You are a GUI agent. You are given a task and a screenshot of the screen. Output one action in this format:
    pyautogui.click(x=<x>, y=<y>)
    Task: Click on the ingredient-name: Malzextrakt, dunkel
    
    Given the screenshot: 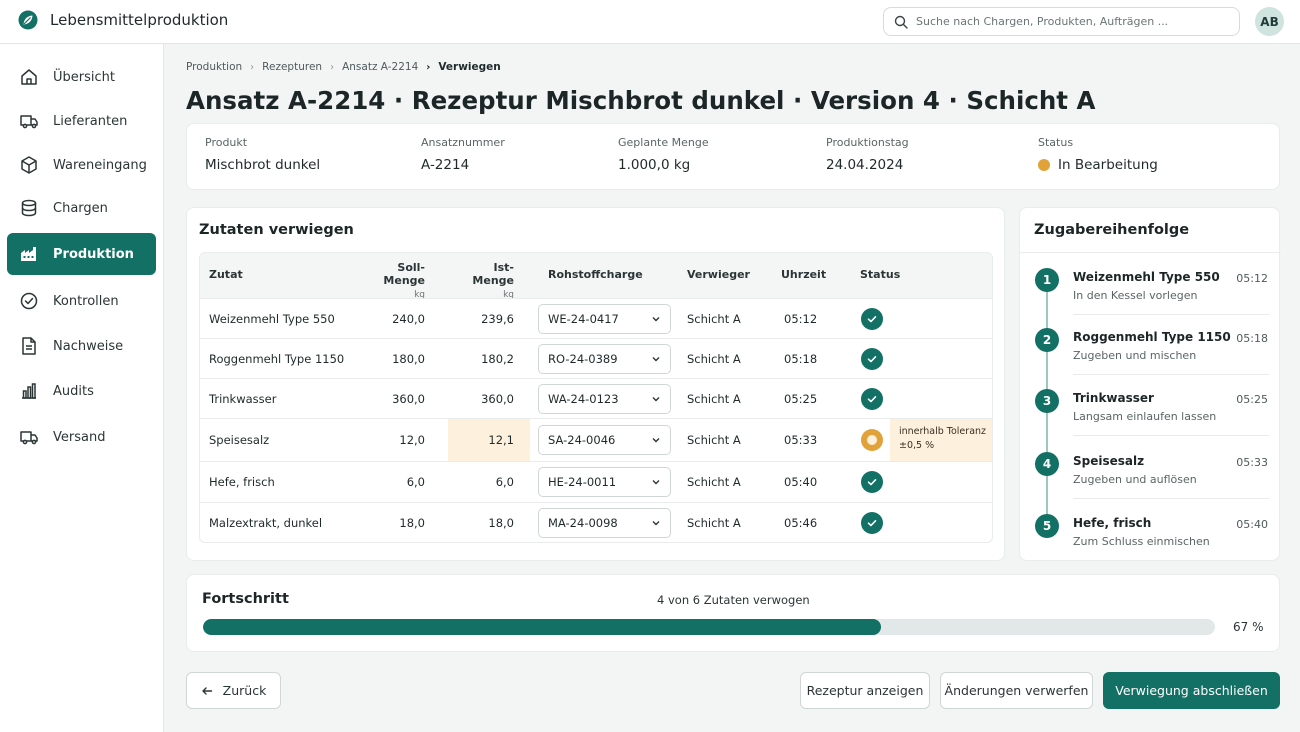 What is the action you would take?
    pyautogui.click(x=266, y=523)
    